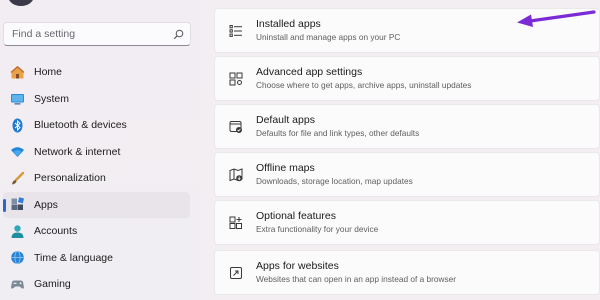 The width and height of the screenshot is (600, 300). Describe the element at coordinates (236, 79) in the screenshot. I see `advanced-settings-icon` at that location.